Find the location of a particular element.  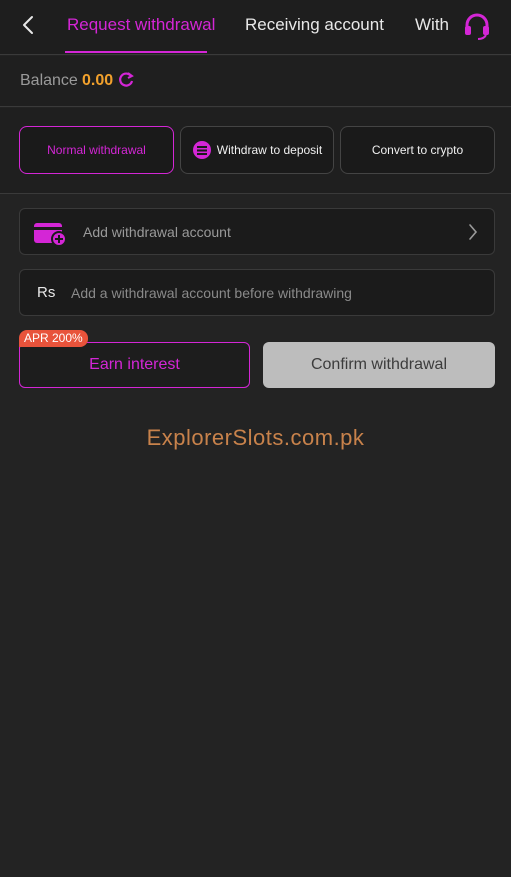

currency-label: Rs is located at coordinates (46, 292).